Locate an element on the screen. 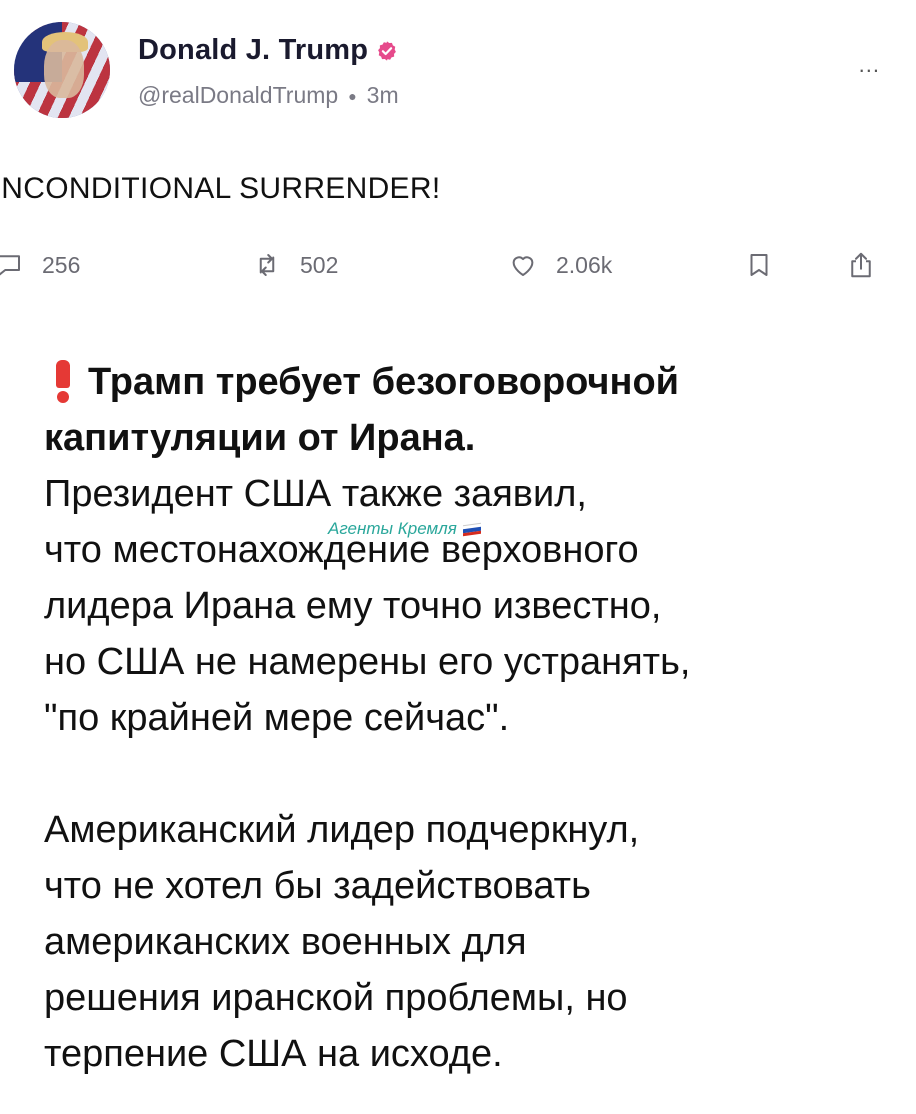  body-line: решения иранской проблемы, но is located at coordinates (336, 998).